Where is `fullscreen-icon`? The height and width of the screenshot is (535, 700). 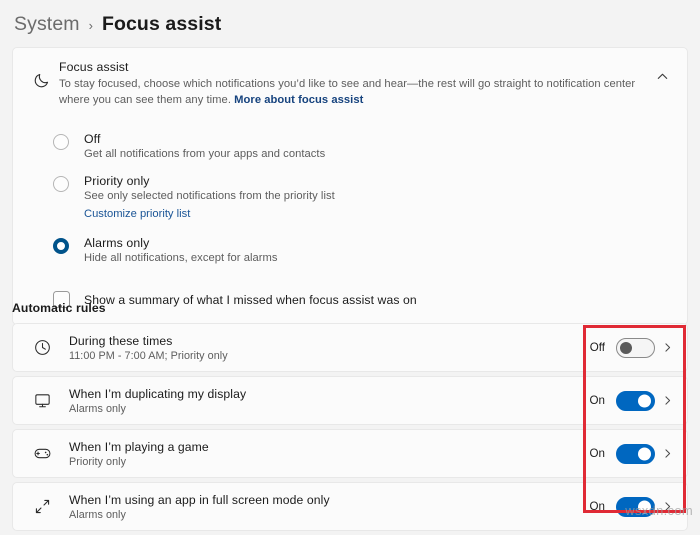
fullscreen-icon is located at coordinates (42, 506).